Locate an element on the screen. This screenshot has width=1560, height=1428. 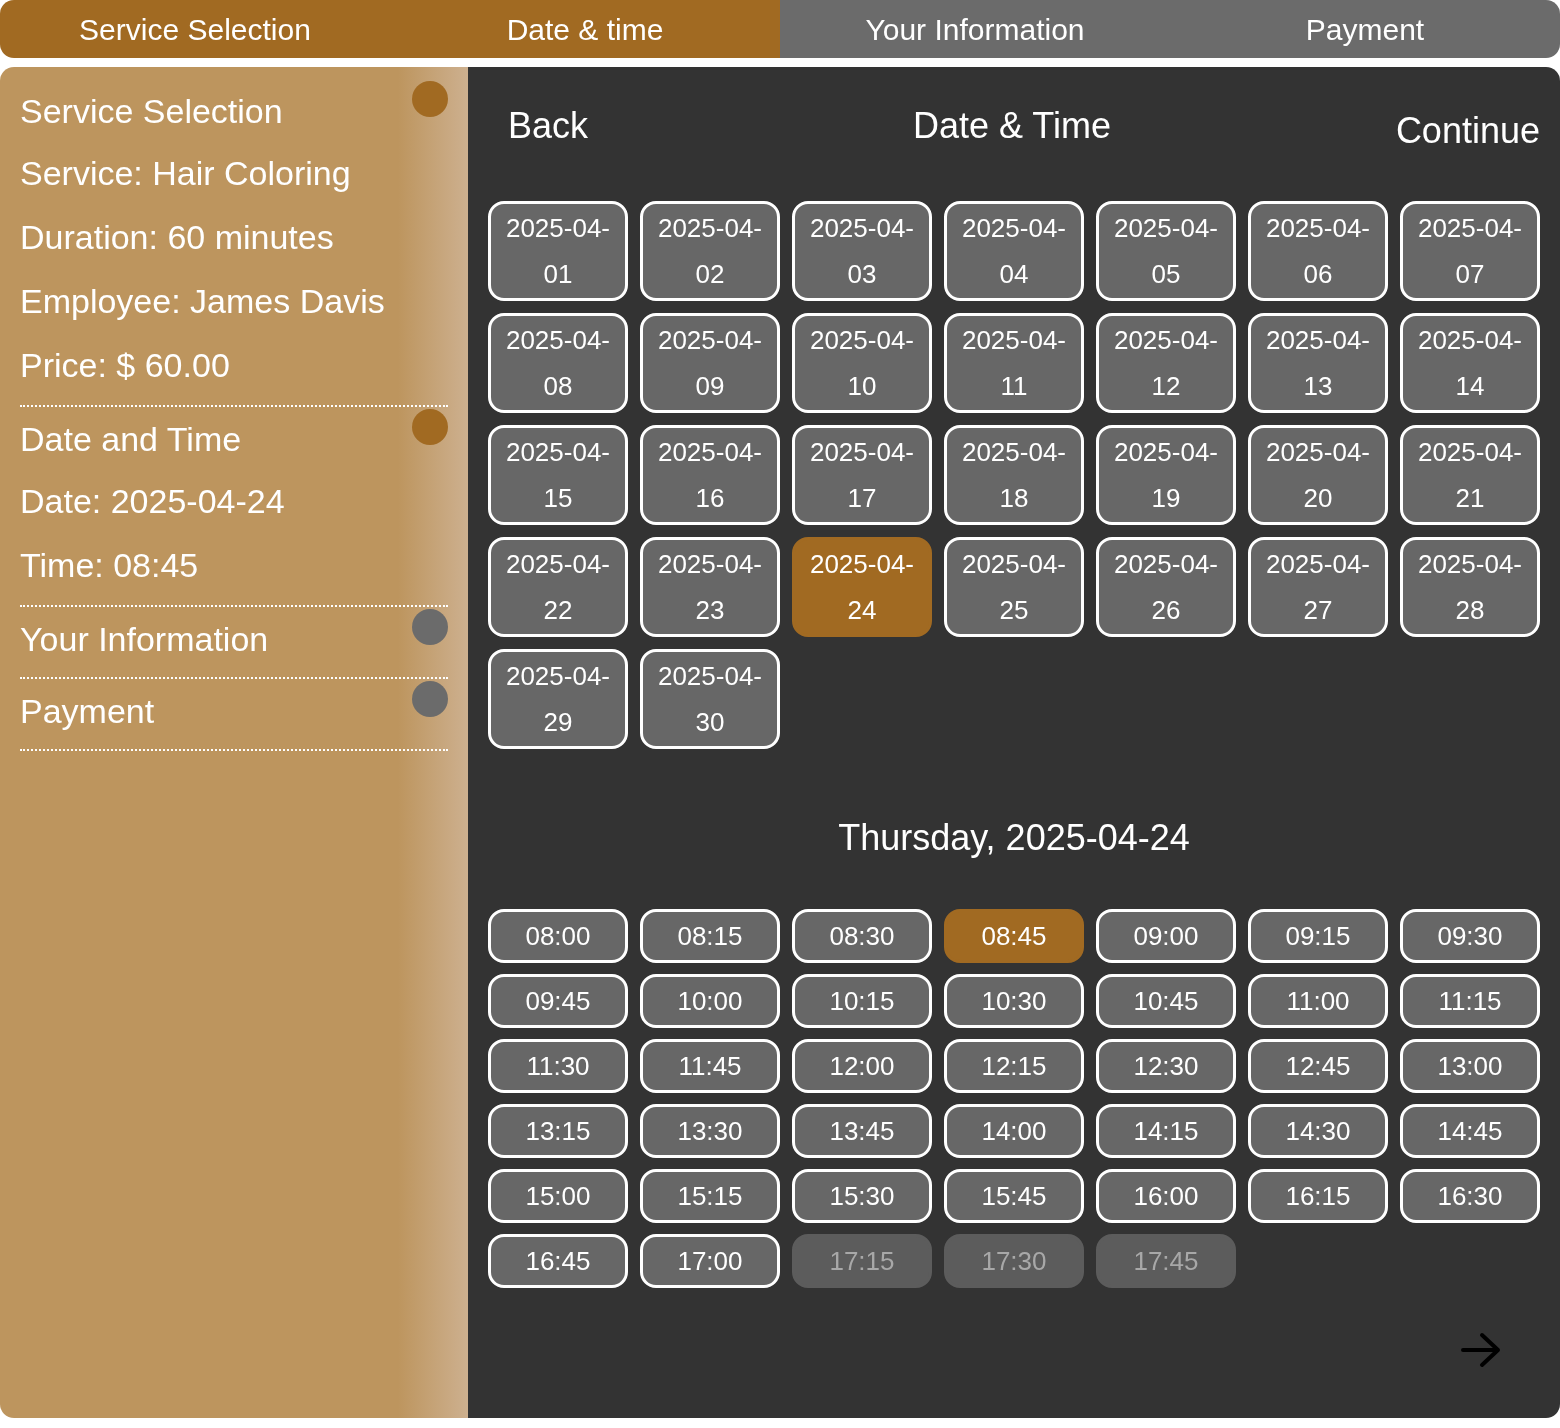
time-slot: 08:00 is located at coordinates (558, 936).